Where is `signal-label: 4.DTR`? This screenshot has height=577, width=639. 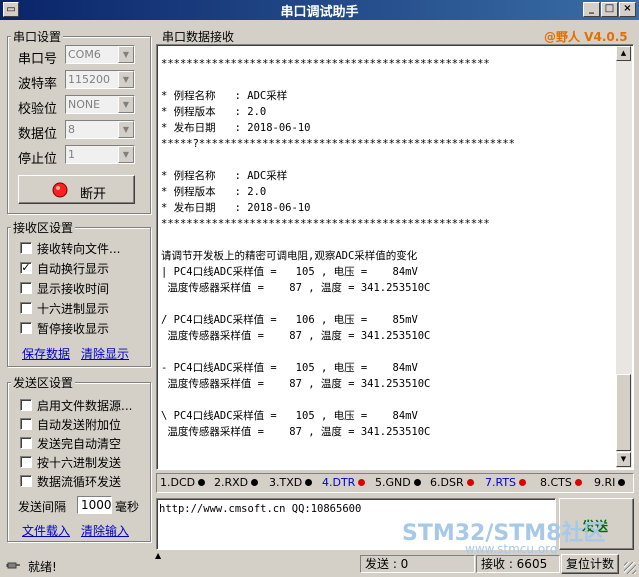
signal-label: 4.DTR is located at coordinates (339, 482).